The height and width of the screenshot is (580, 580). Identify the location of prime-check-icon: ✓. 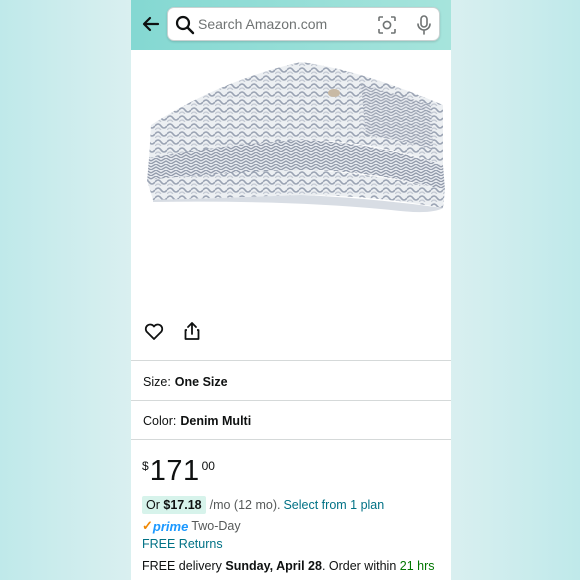
(147, 525).